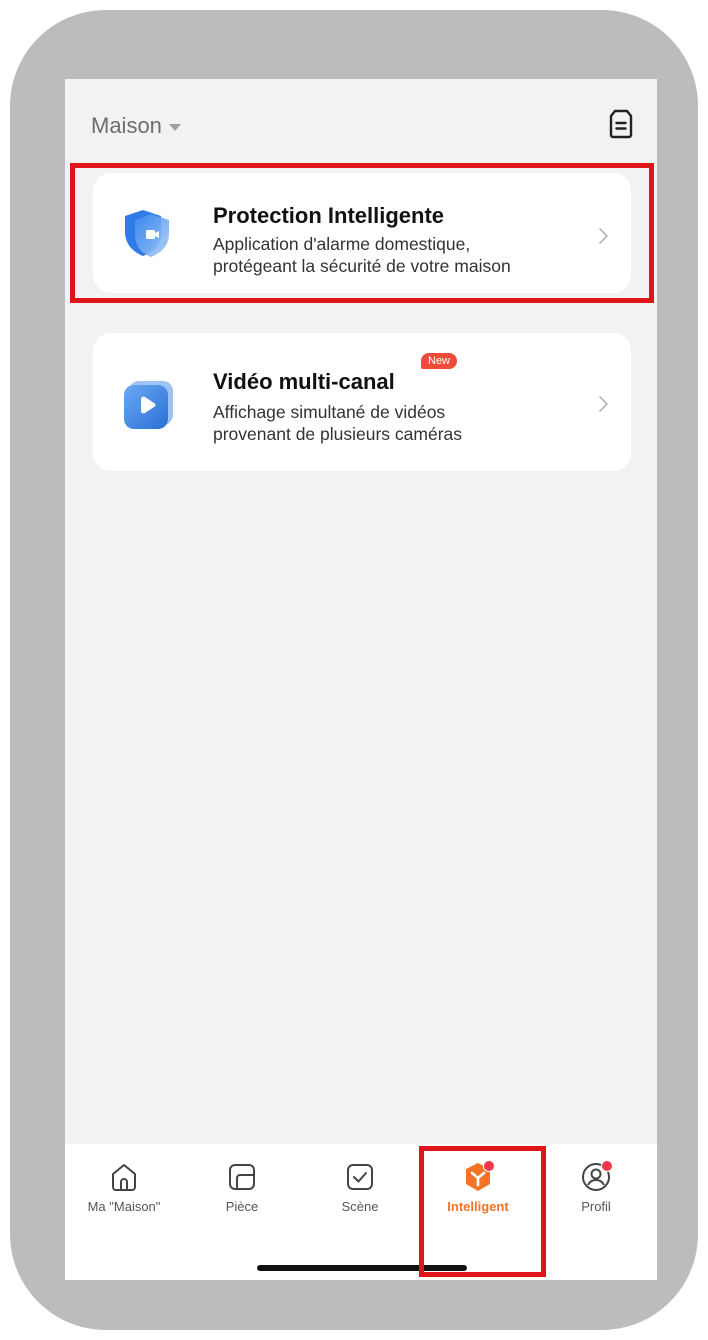 Image resolution: width=708 pixels, height=1340 pixels. I want to click on chevron-right-icon, so click(603, 404).